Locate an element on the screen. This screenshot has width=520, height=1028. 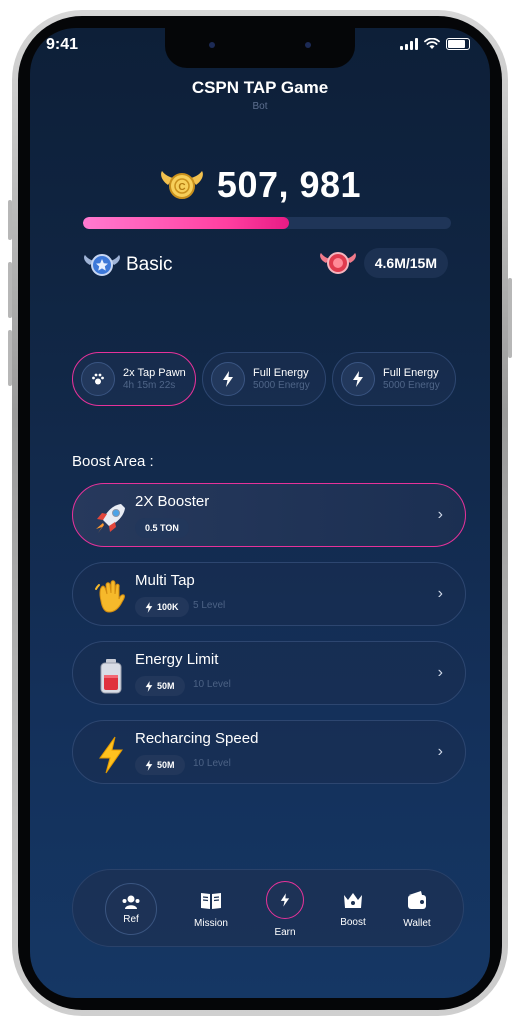
nav-ref: Ref is located at coordinates (131, 909).